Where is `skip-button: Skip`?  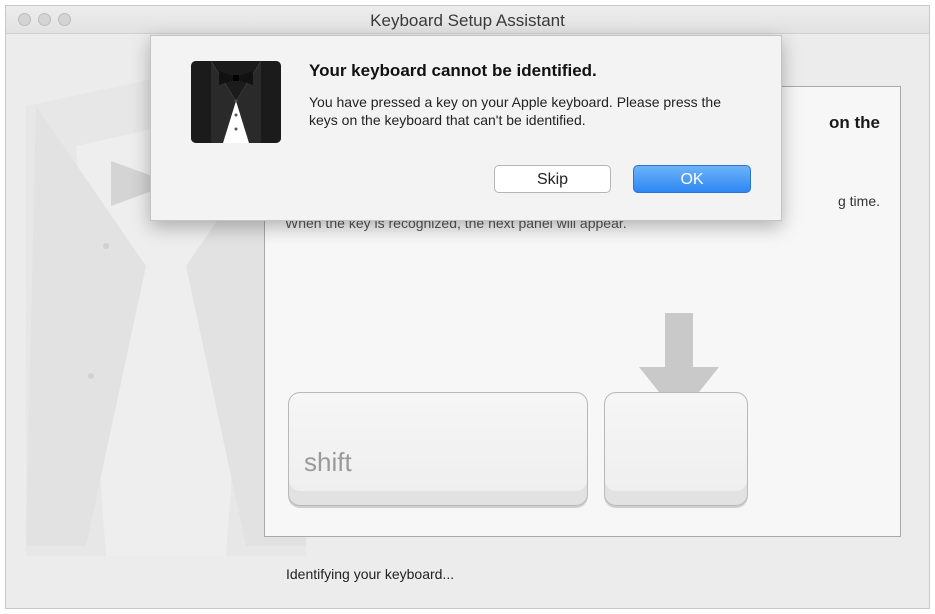
skip-button: Skip is located at coordinates (552, 179).